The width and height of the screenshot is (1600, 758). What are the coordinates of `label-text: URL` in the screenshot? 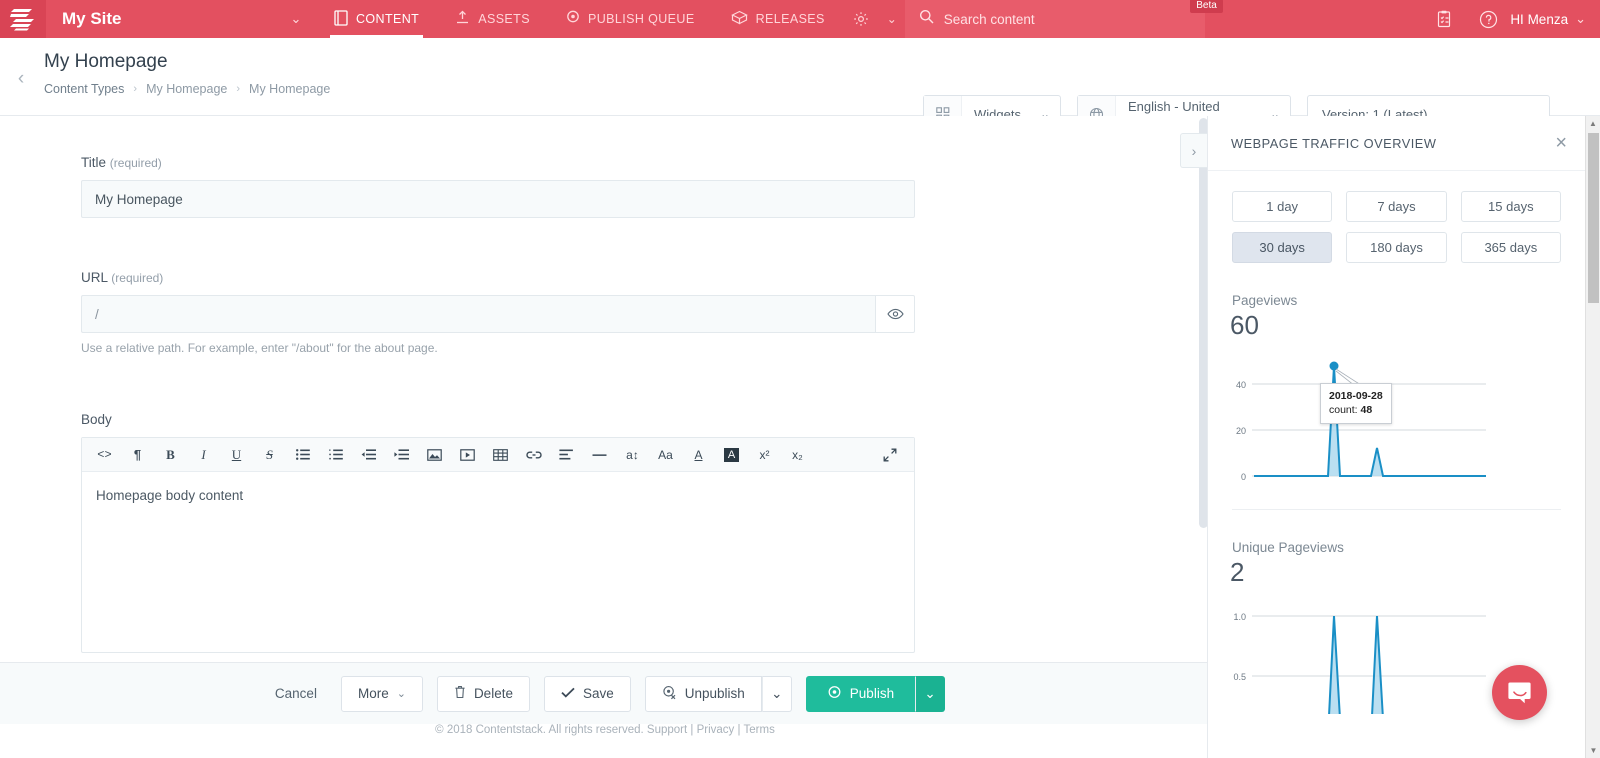 It's located at (94, 277).